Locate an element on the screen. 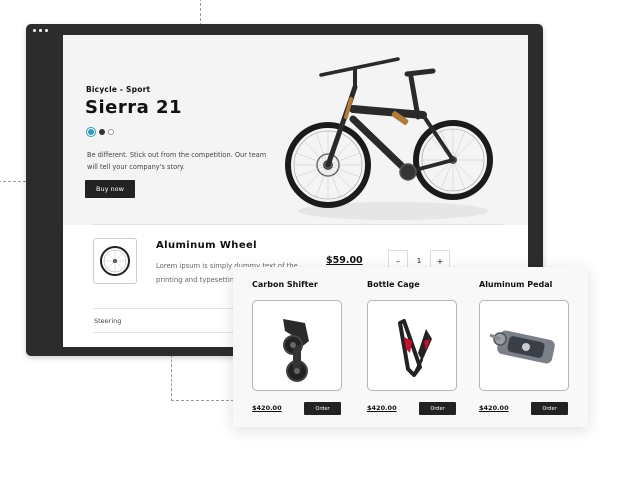 The image size is (633, 483). product-name: Carbon Shifter is located at coordinates (285, 284).